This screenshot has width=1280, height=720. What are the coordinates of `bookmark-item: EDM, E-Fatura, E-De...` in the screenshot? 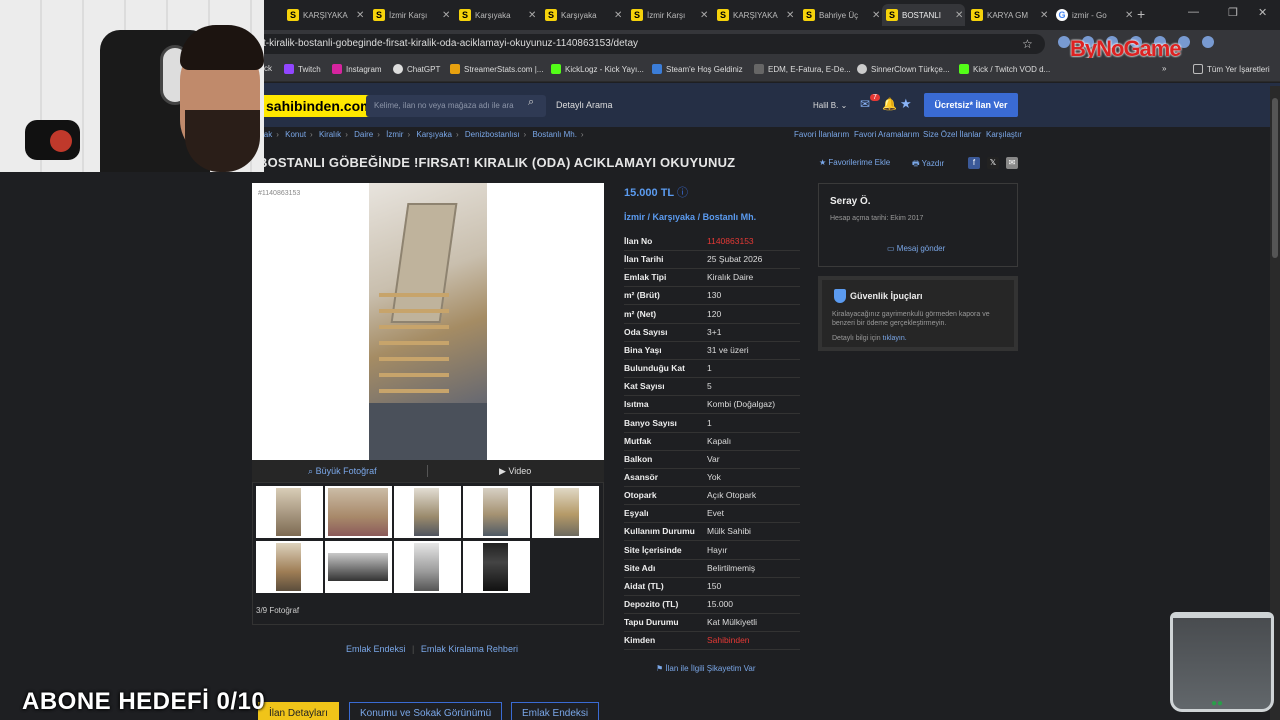 It's located at (802, 69).